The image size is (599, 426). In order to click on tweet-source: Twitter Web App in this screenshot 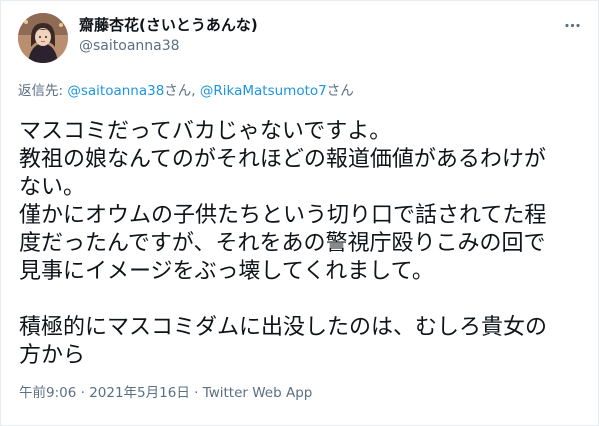, I will do `click(258, 393)`.